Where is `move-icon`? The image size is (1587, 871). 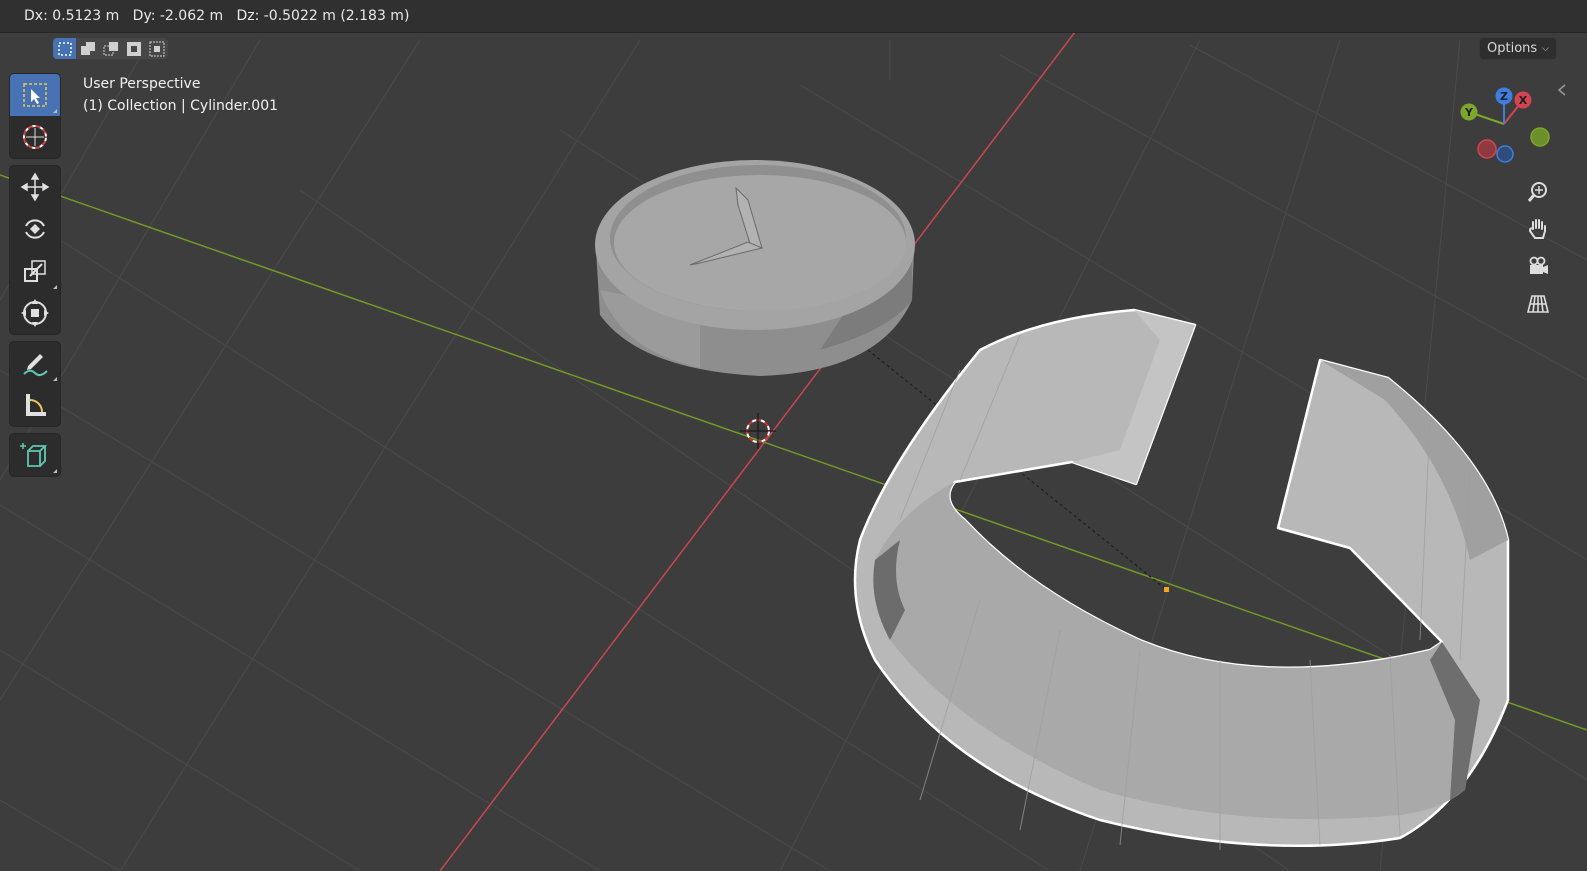
move-icon is located at coordinates (35, 187).